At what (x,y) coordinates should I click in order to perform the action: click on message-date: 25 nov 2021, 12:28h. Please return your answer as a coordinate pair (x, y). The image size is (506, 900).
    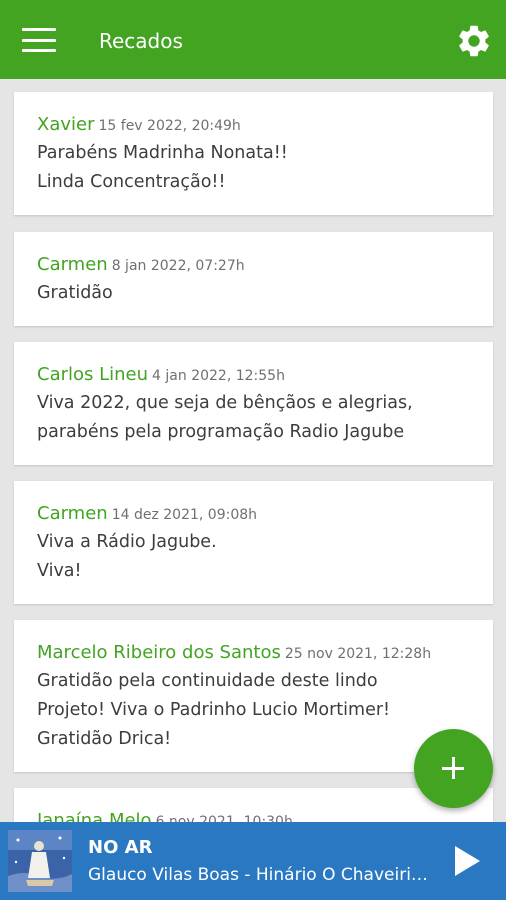
    Looking at the image, I should click on (358, 654).